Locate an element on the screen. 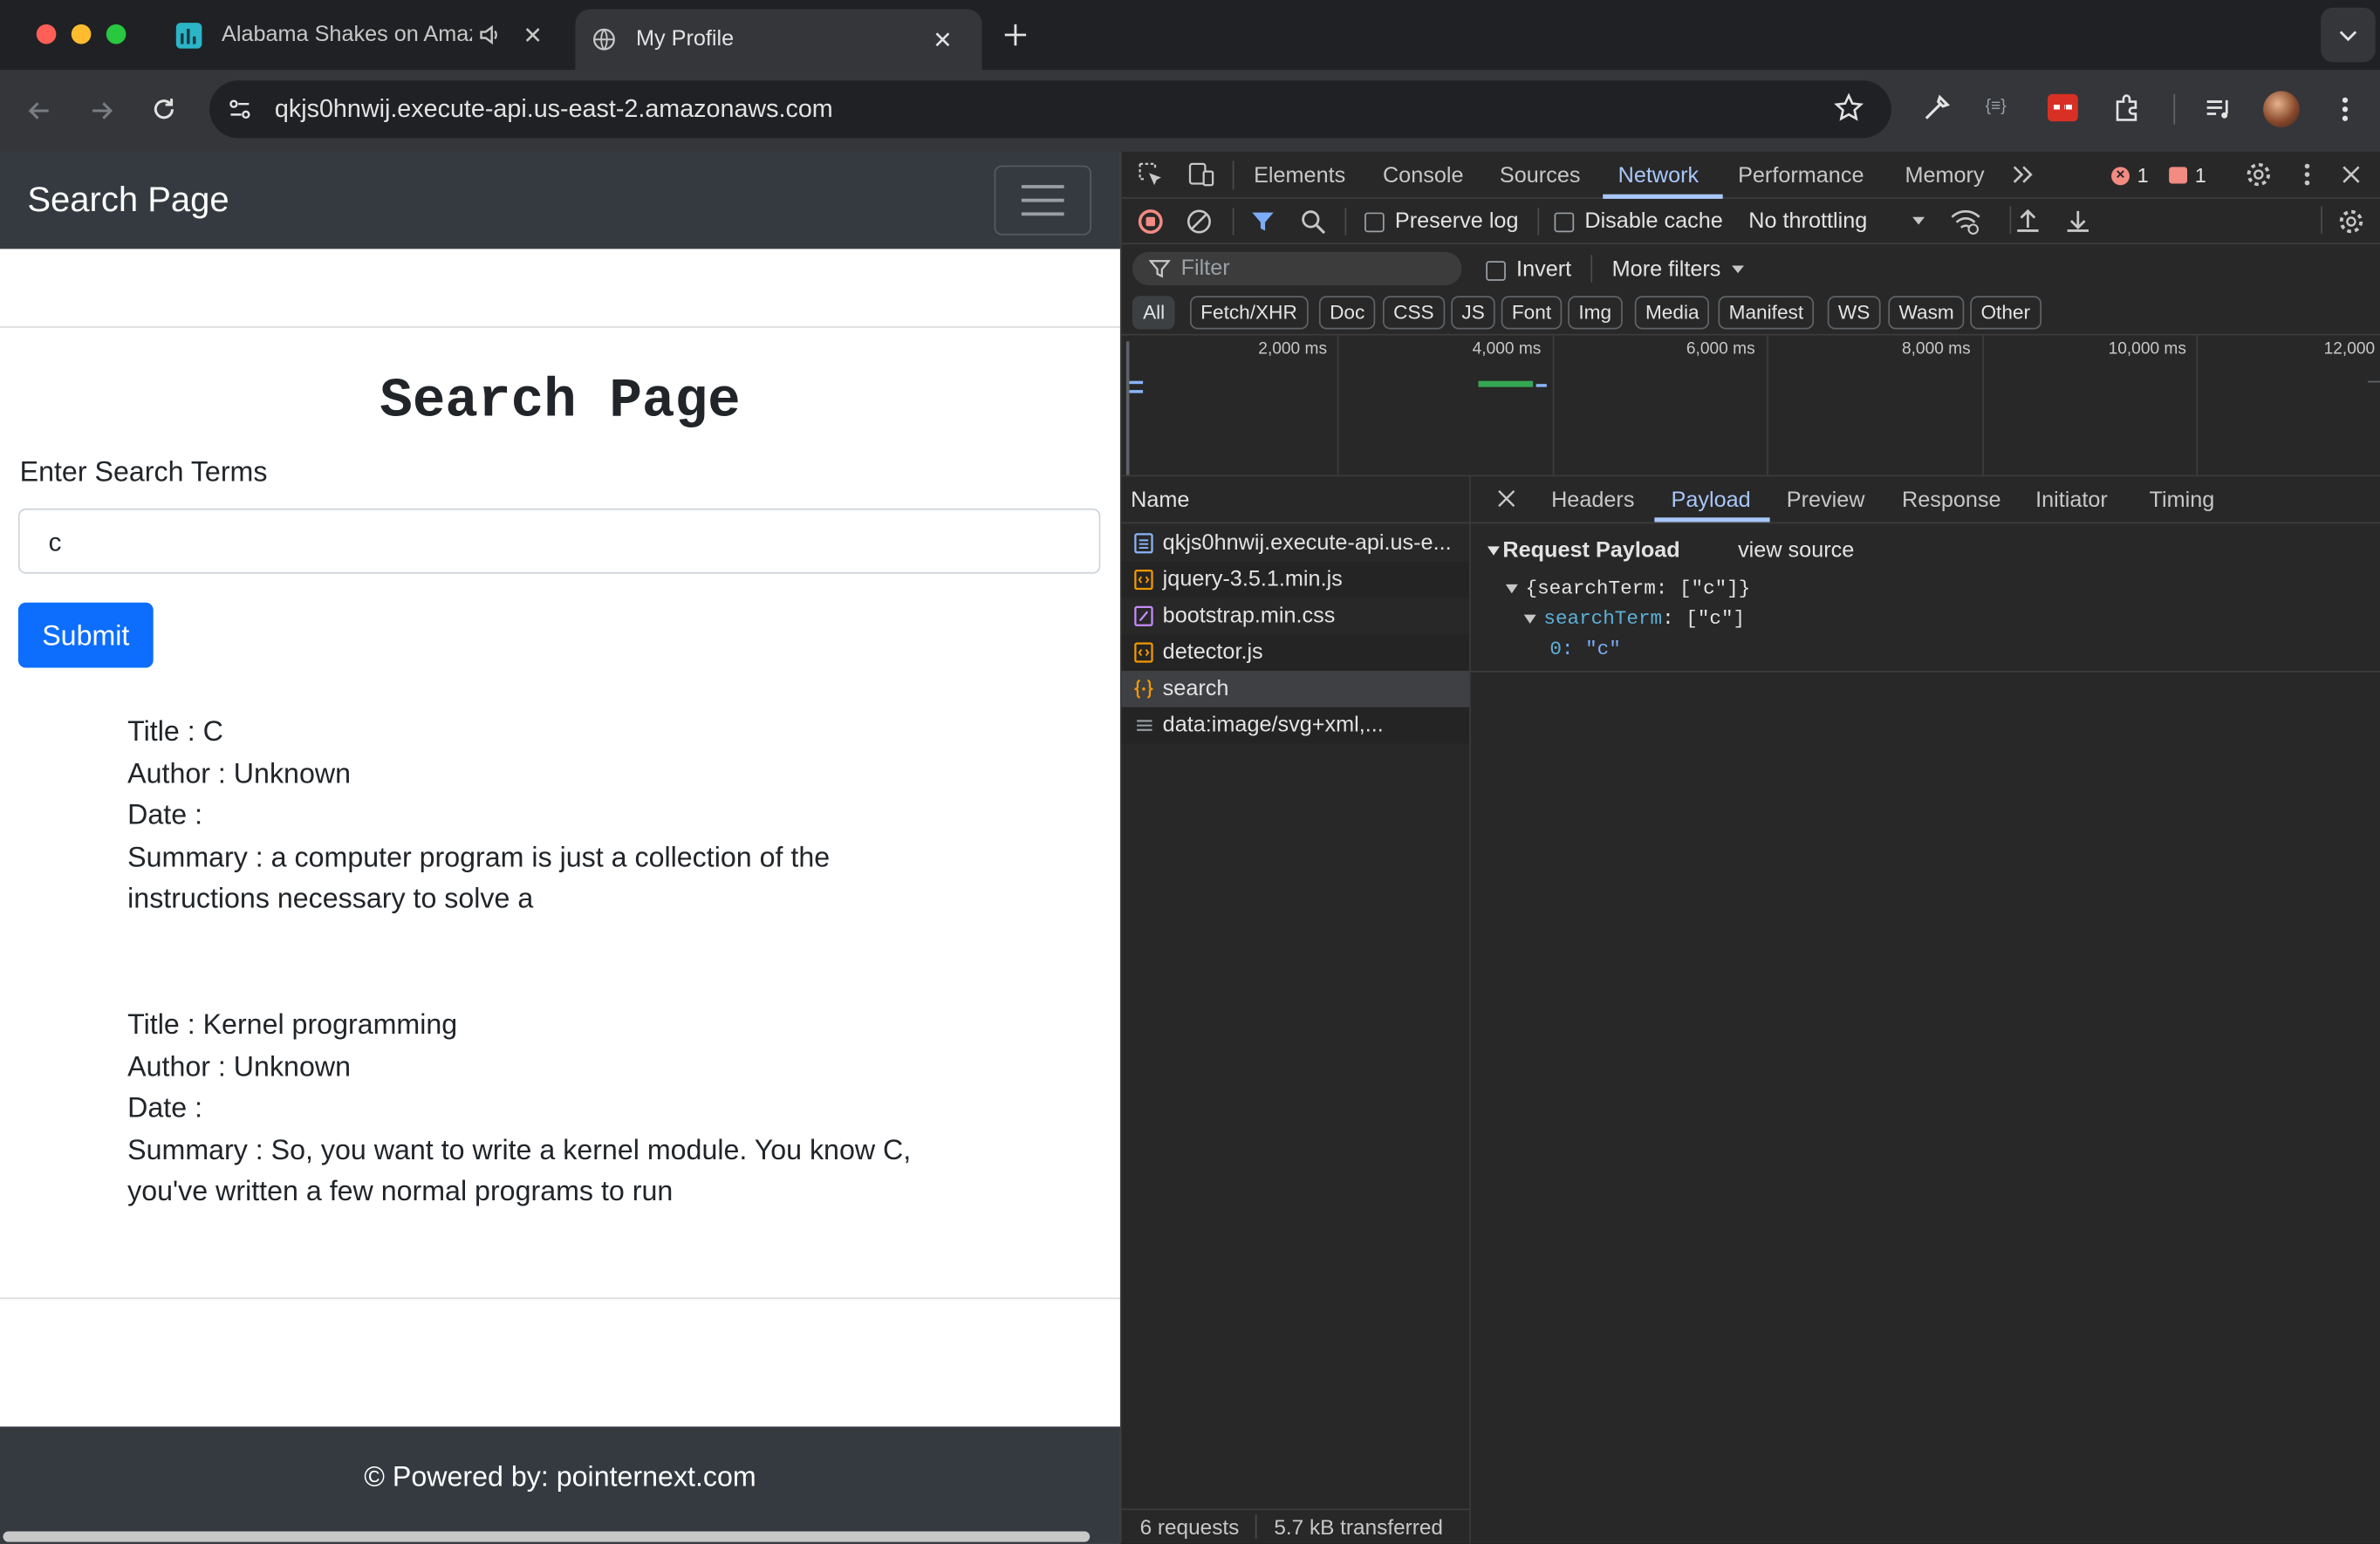  close-window-button is located at coordinates (46, 34).